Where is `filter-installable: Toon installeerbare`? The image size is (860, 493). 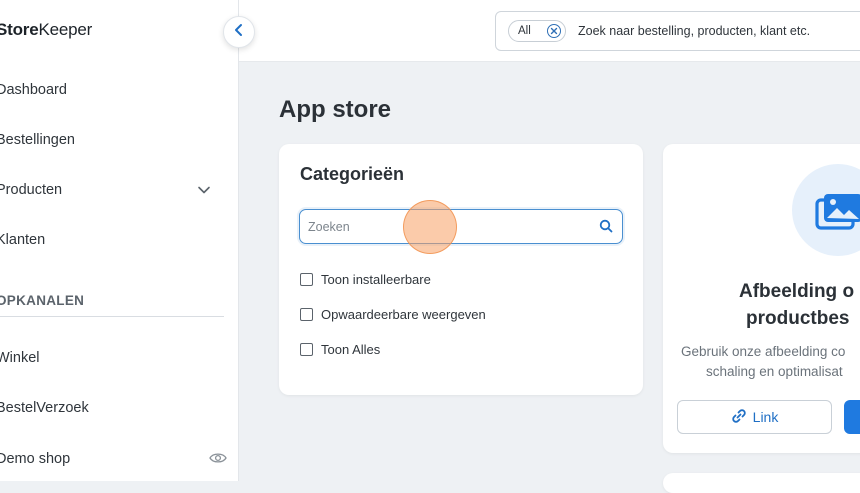
filter-installable: Toon installeerbare is located at coordinates (365, 279).